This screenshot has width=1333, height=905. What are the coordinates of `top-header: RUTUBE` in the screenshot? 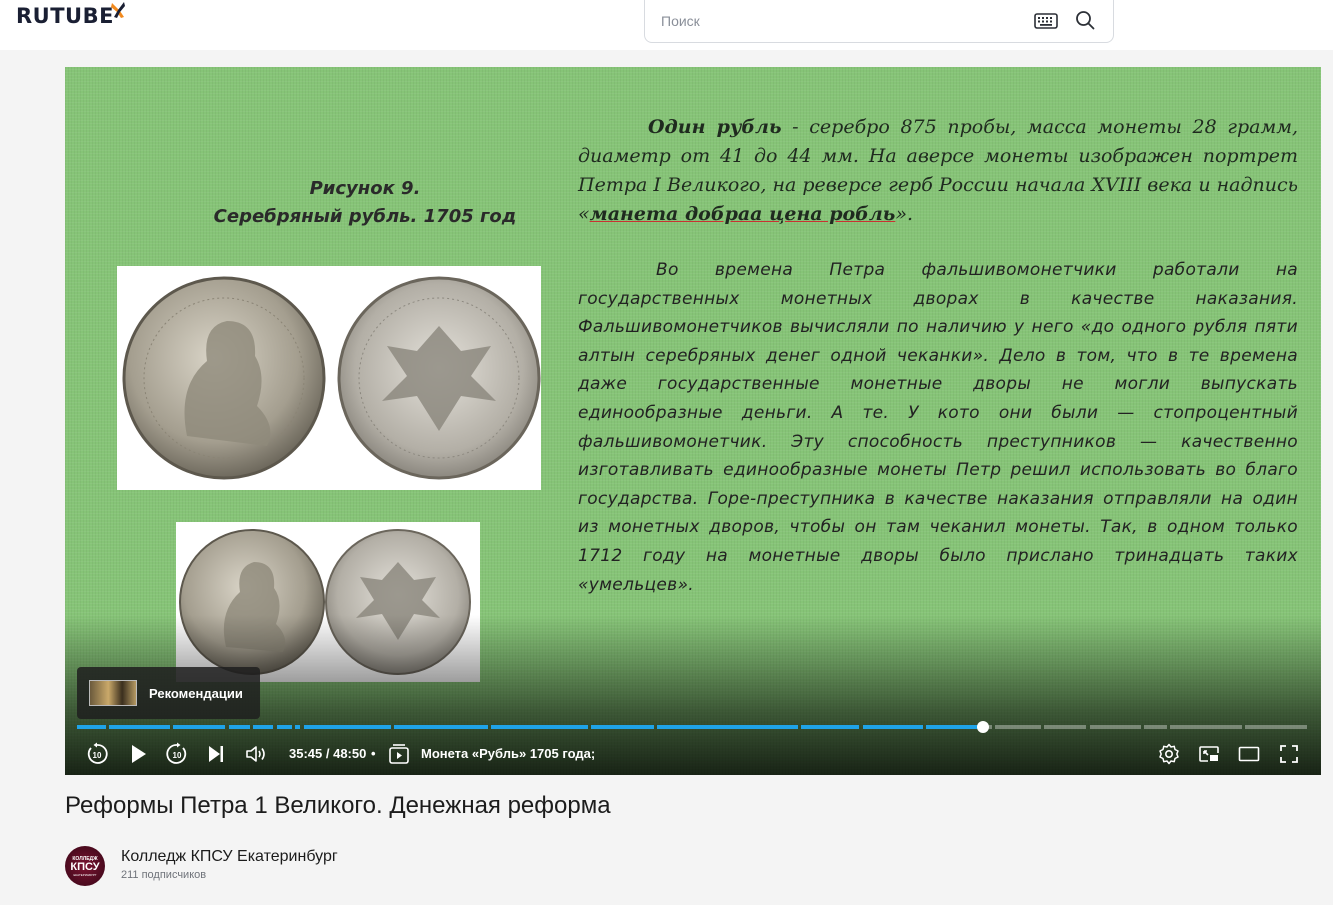 It's located at (666, 25).